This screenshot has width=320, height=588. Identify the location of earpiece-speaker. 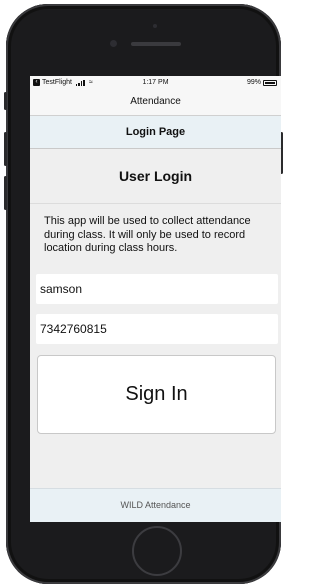
(156, 44).